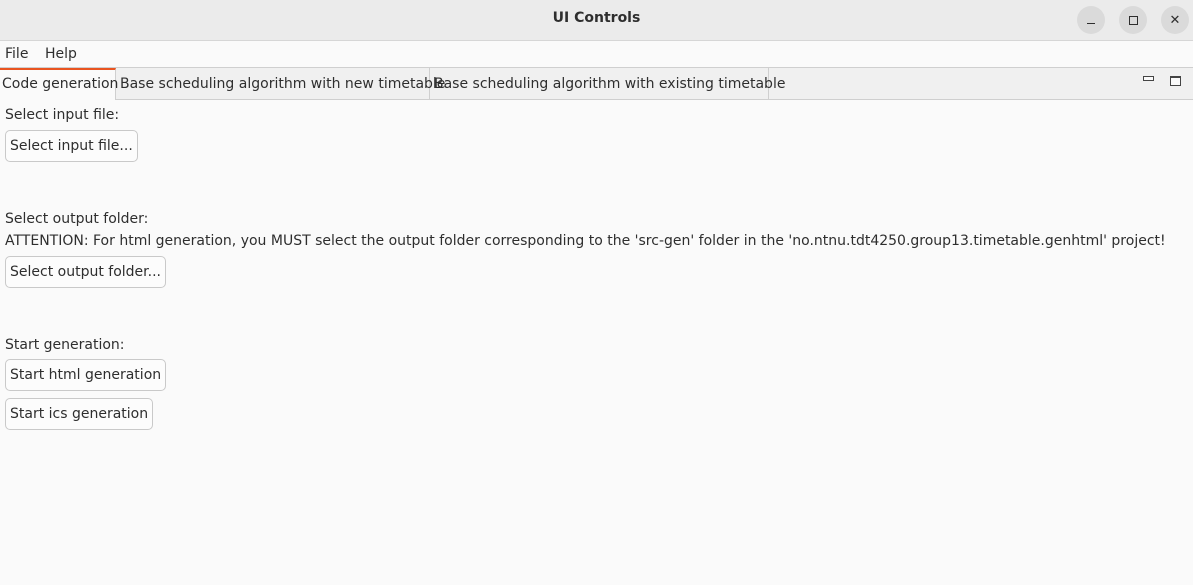 The height and width of the screenshot is (585, 1193). I want to click on input-file-label: Select input file:, so click(62, 115).